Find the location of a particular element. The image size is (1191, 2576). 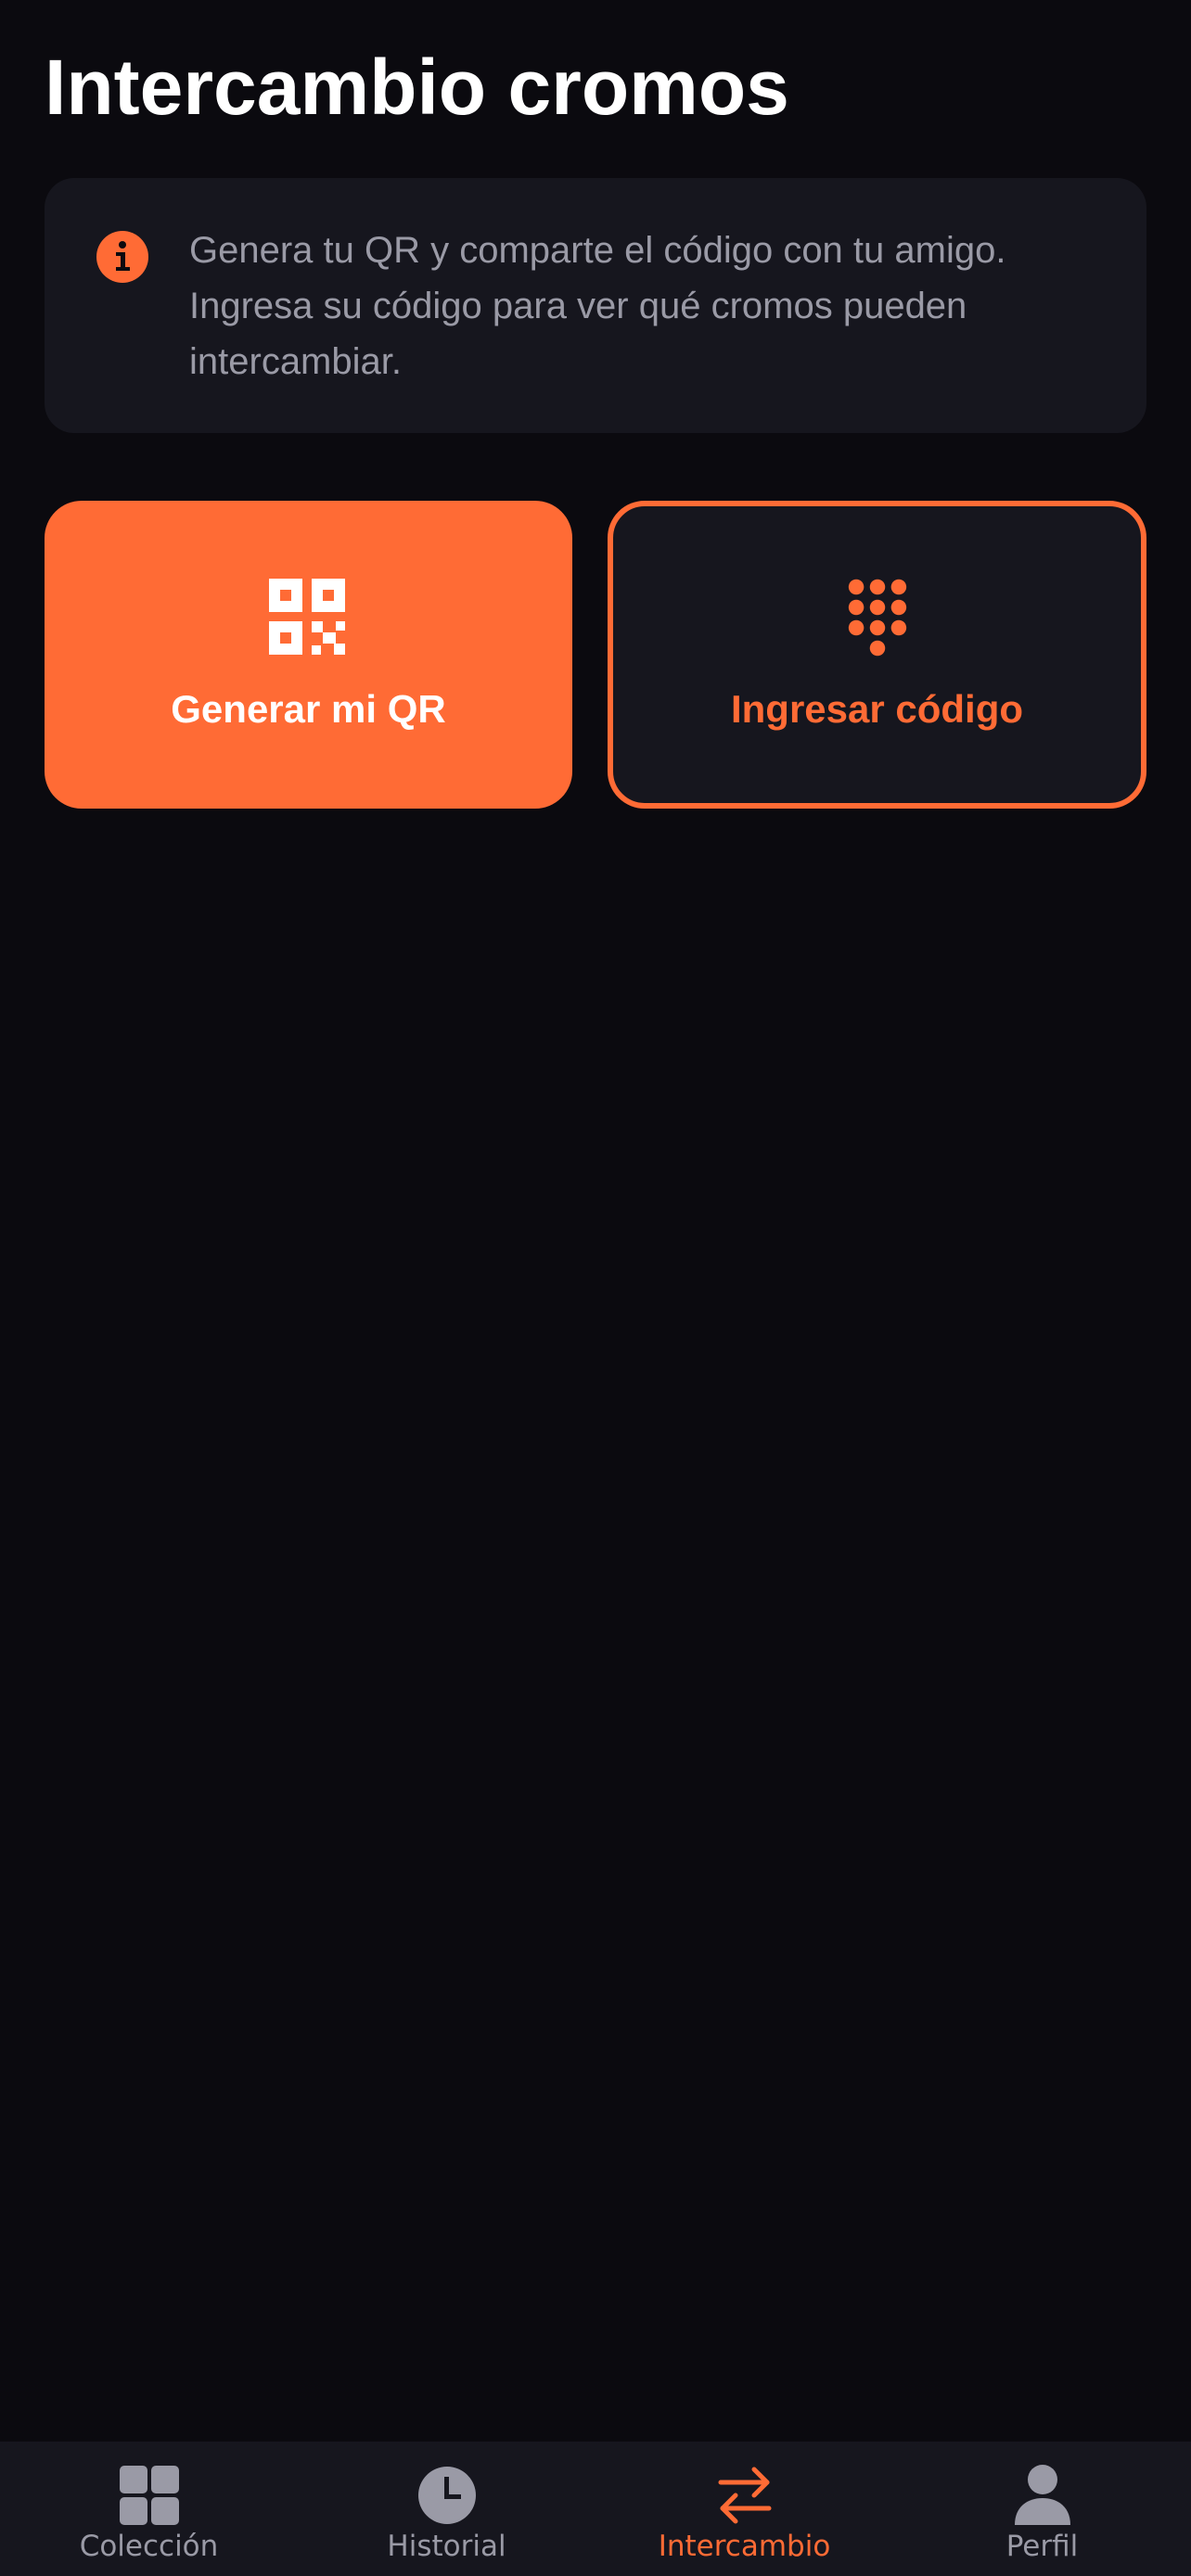

enter-code-label: Ingresar código is located at coordinates (877, 709).